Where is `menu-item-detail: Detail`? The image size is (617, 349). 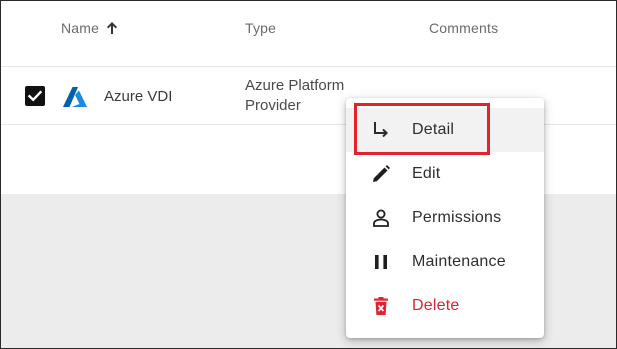
menu-item-detail: Detail is located at coordinates (445, 130).